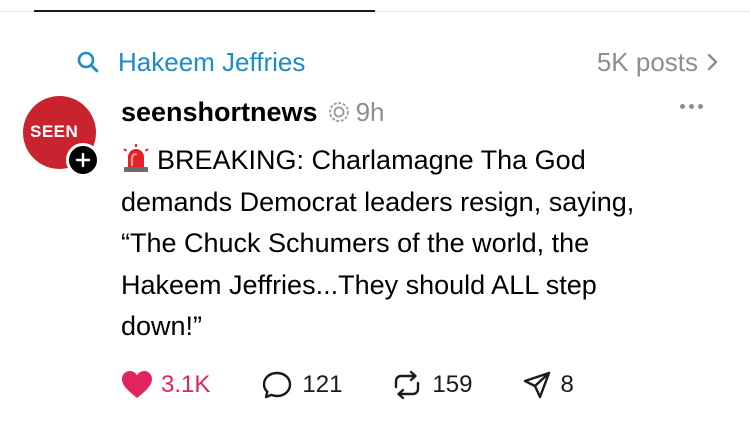  Describe the element at coordinates (162, 326) in the screenshot. I see `post-text-line-5: down!”` at that location.